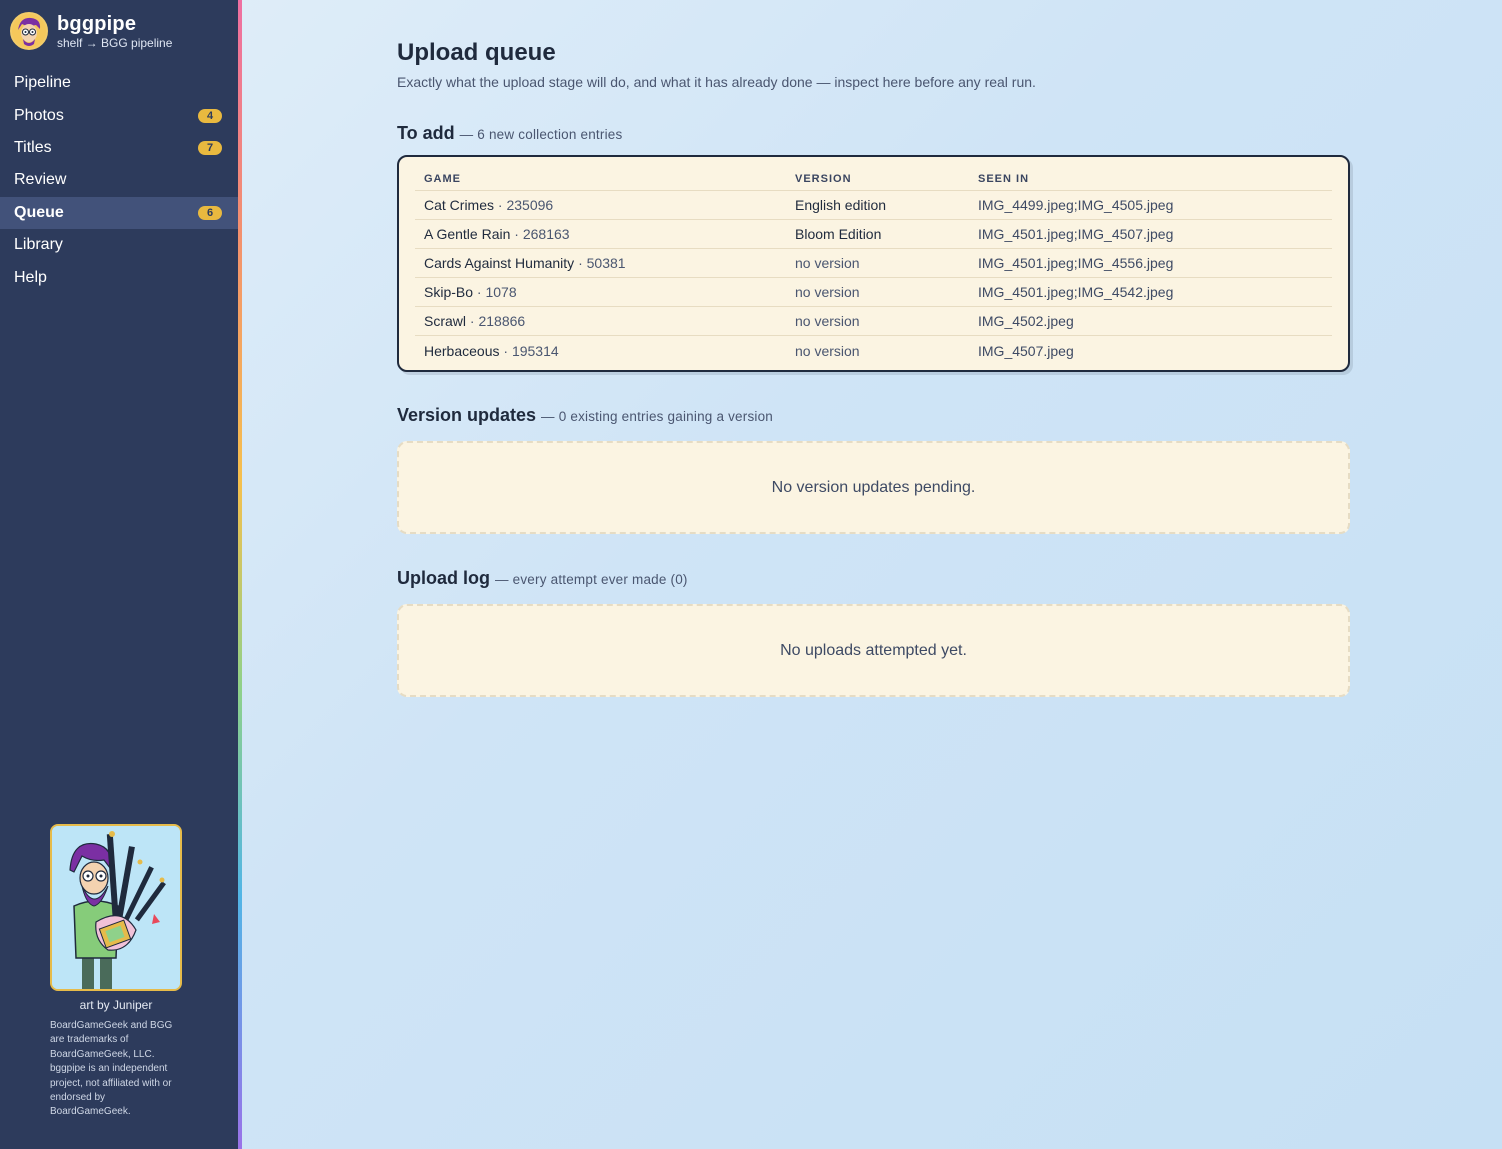 Image resolution: width=1502 pixels, height=1149 pixels. Describe the element at coordinates (877, 234) in the screenshot. I see `cell-version: Bloom Edition` at that location.